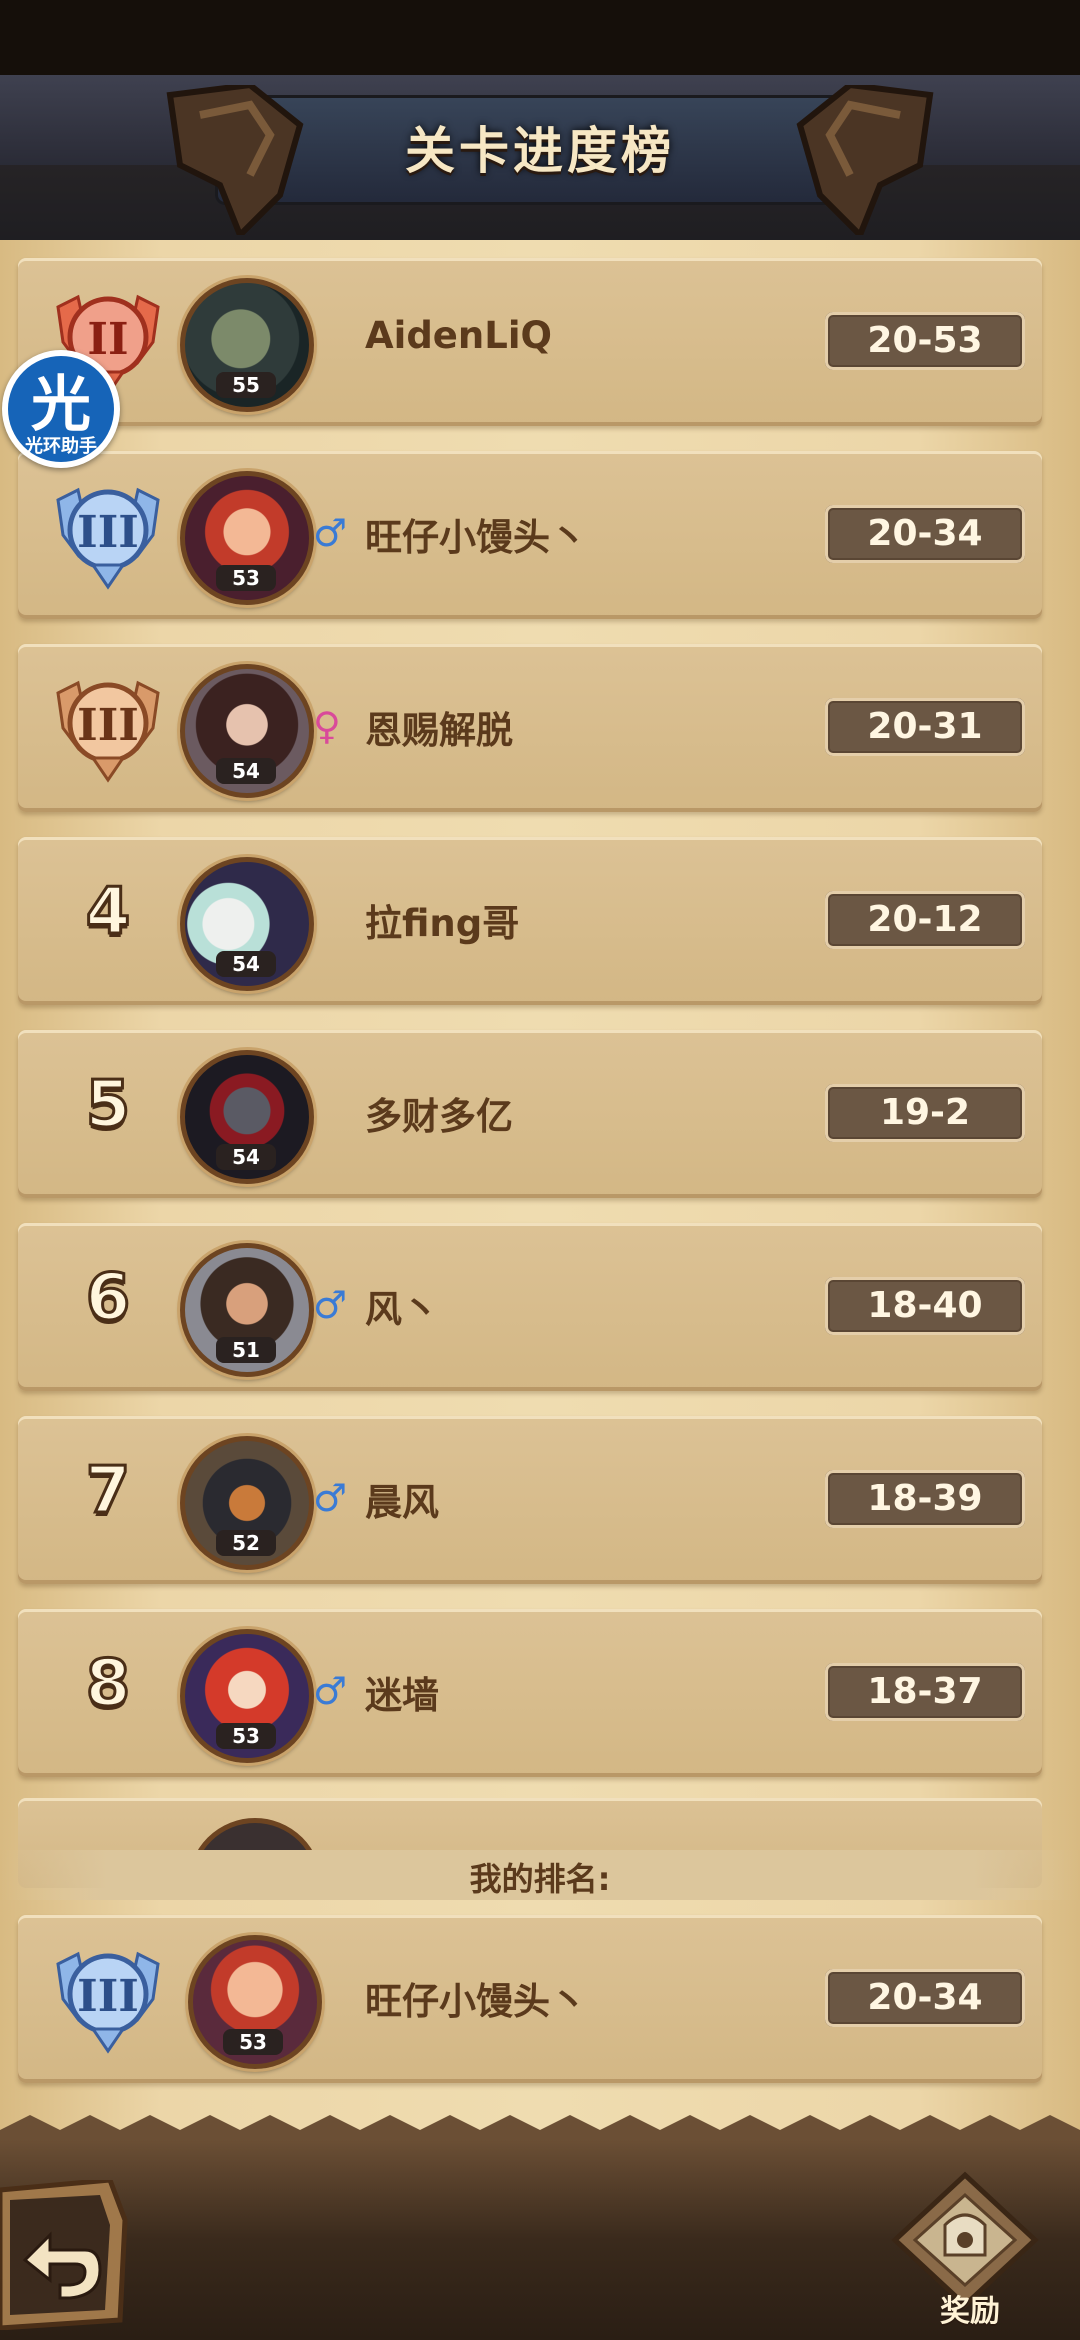 The width and height of the screenshot is (1080, 2340). What do you see at coordinates (108, 1491) in the screenshot?
I see `rank-number: 7` at bounding box center [108, 1491].